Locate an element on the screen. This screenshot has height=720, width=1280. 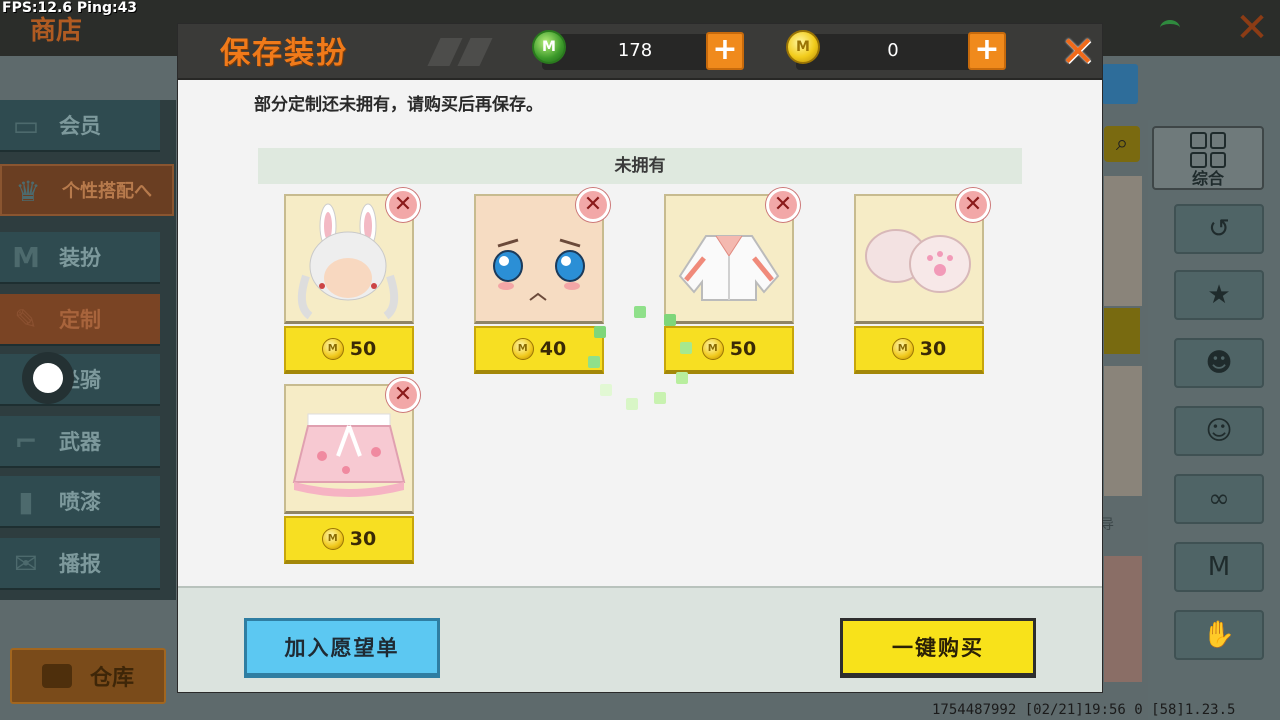
dialog-title: 保存装扮 is located at coordinates (284, 53).